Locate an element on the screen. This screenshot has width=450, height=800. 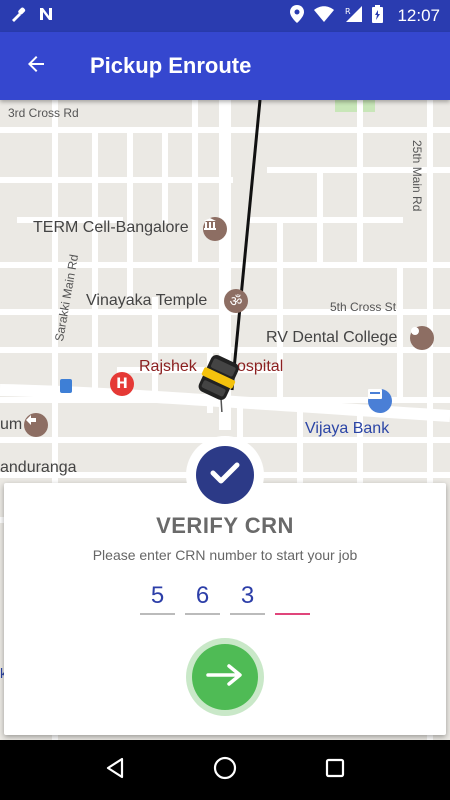
street-label: 3rd Cross Rd is located at coordinates (43, 113).